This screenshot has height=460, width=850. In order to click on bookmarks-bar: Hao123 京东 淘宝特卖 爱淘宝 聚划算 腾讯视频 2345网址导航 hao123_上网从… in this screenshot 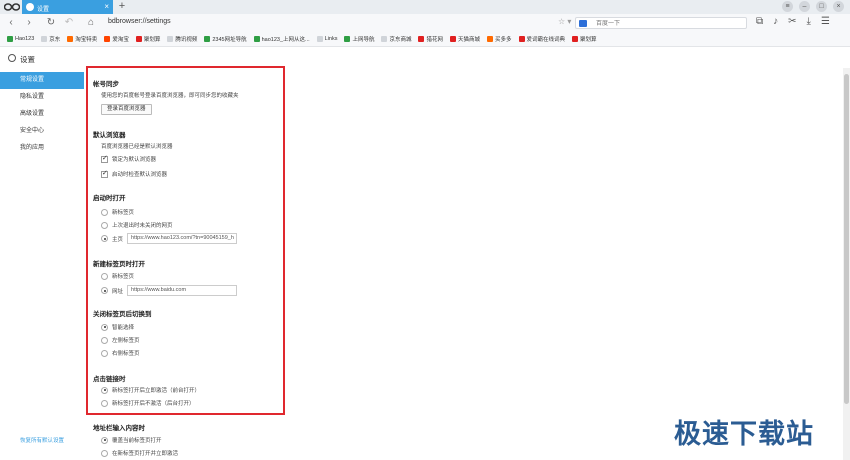, I will do `click(425, 39)`.